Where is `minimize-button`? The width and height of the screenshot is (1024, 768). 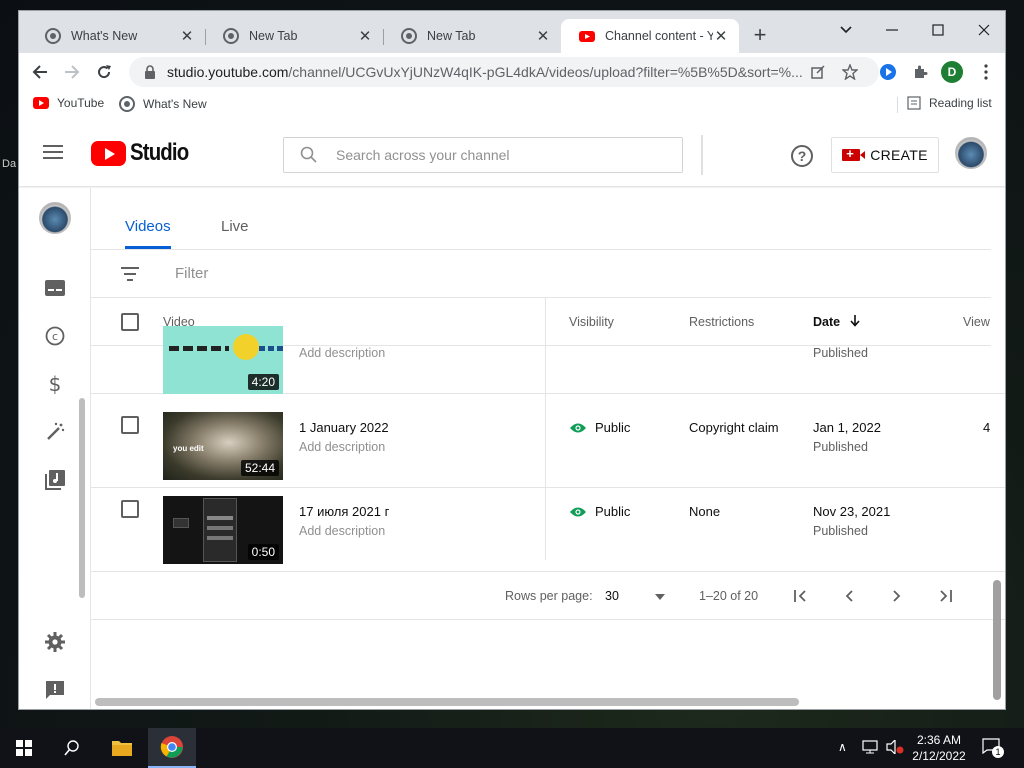
minimize-button is located at coordinates (892, 30).